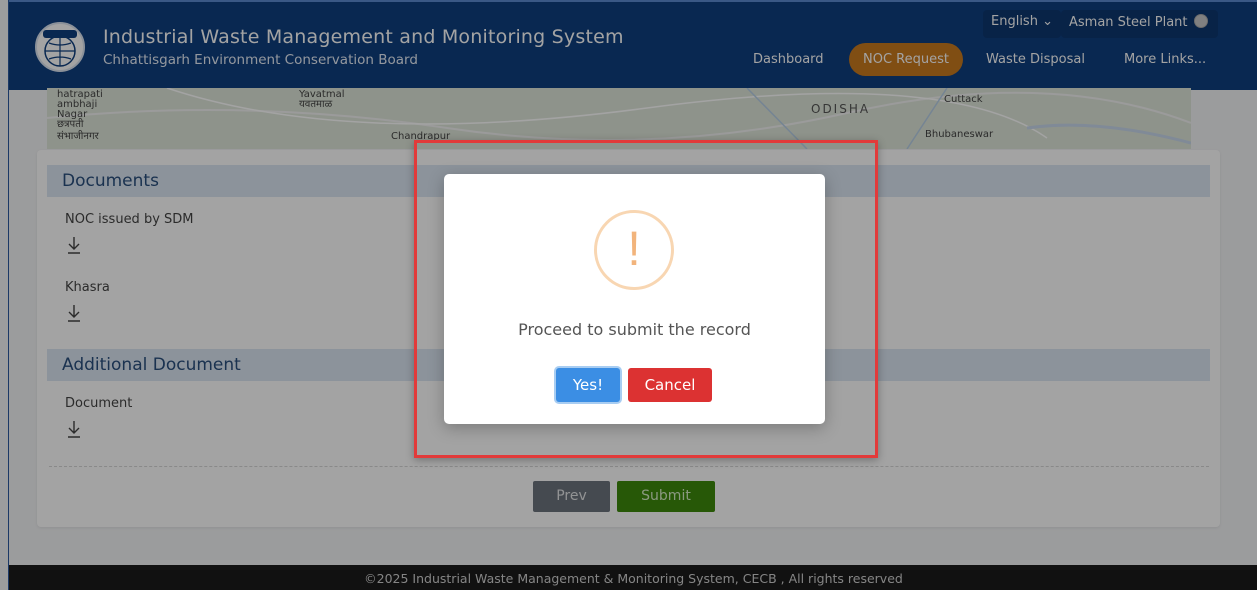  Describe the element at coordinates (588, 385) in the screenshot. I see `confirm-button: Yes!` at that location.